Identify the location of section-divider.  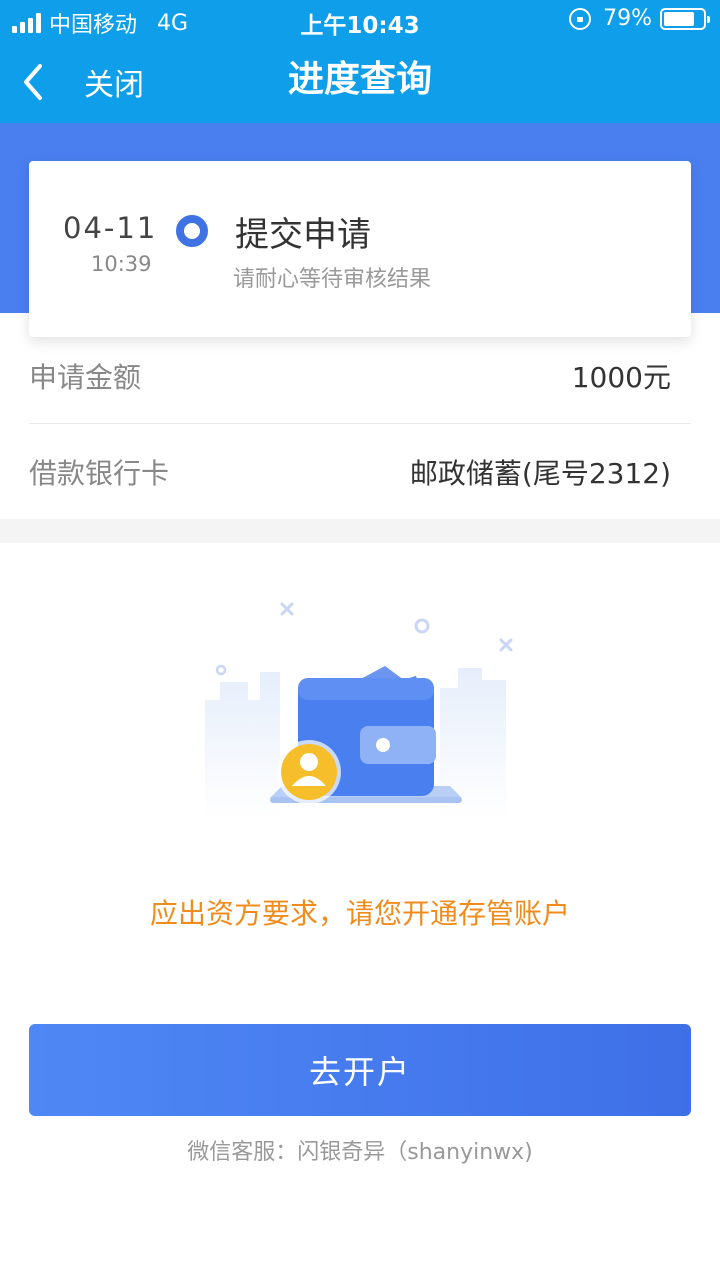
(360, 531).